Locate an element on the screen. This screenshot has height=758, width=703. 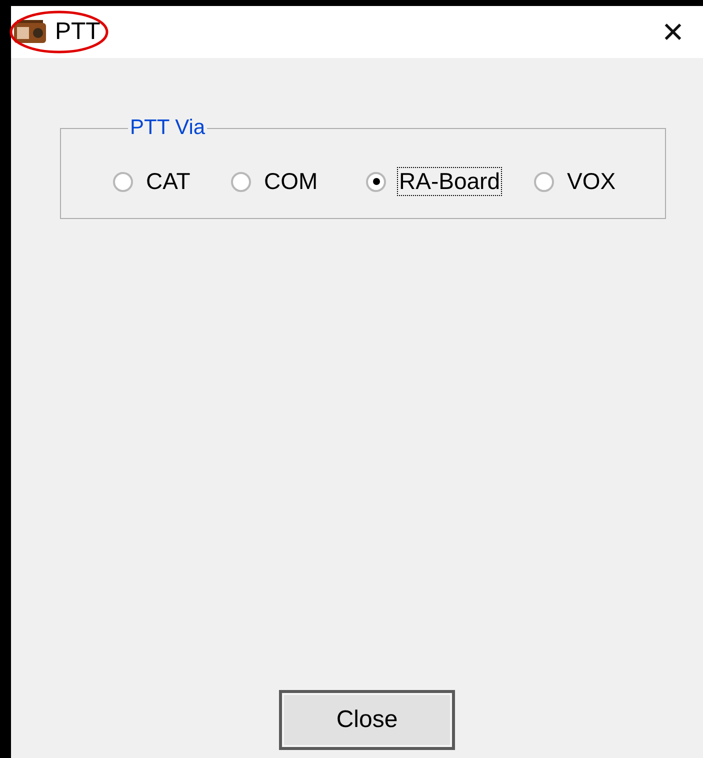
radio-label: CAT is located at coordinates (168, 181).